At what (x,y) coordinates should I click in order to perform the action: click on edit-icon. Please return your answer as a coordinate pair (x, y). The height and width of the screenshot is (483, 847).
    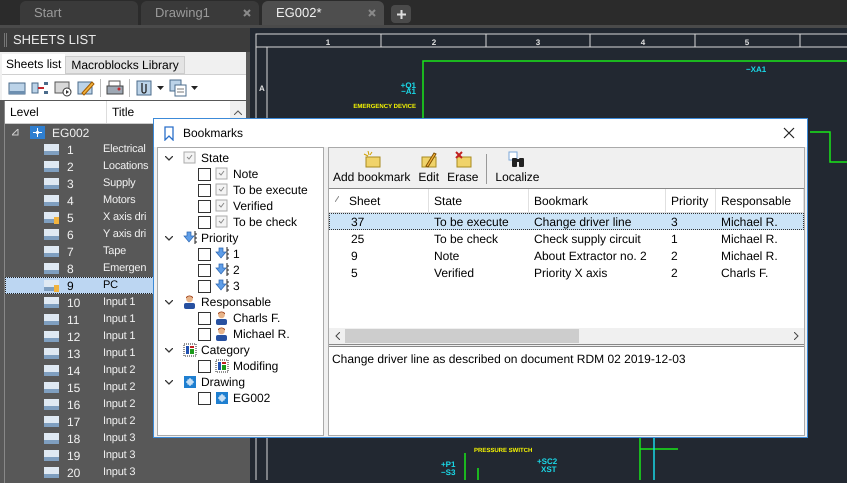
    Looking at the image, I should click on (429, 159).